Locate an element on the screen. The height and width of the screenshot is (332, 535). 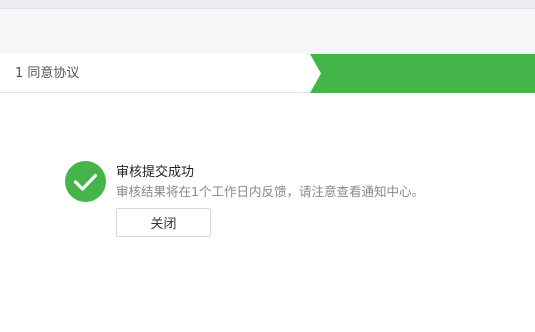
step-2-active-segment is located at coordinates (422, 73).